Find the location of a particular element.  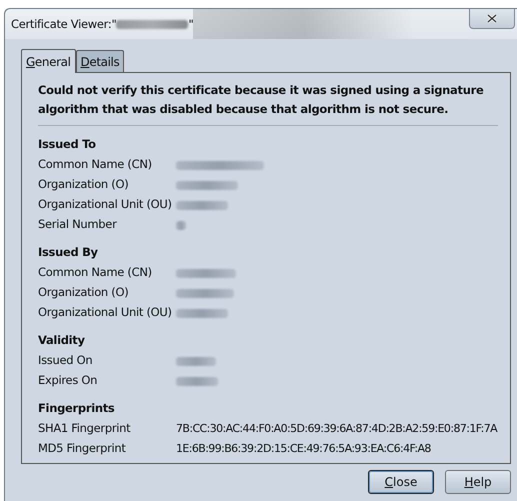

tab: General is located at coordinates (48, 61).